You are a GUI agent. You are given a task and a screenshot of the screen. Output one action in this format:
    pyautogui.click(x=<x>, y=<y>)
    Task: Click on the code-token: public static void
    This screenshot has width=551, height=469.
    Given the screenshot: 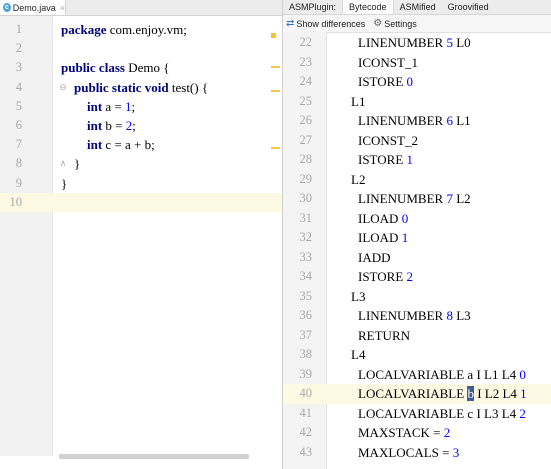 What is the action you would take?
    pyautogui.click(x=115, y=87)
    